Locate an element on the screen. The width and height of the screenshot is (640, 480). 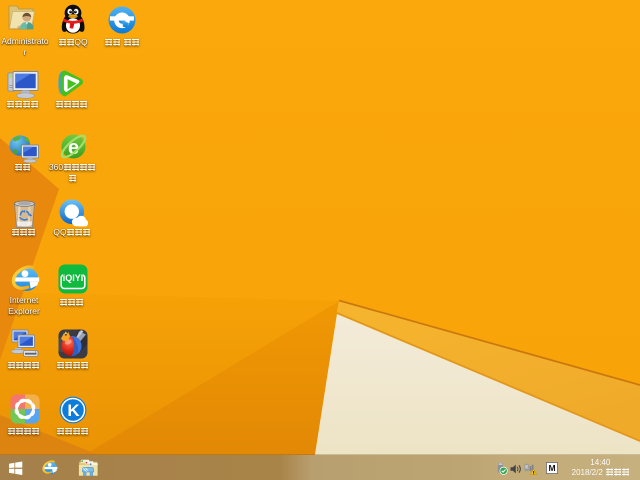
svg-text: M is located at coordinates (551, 468).